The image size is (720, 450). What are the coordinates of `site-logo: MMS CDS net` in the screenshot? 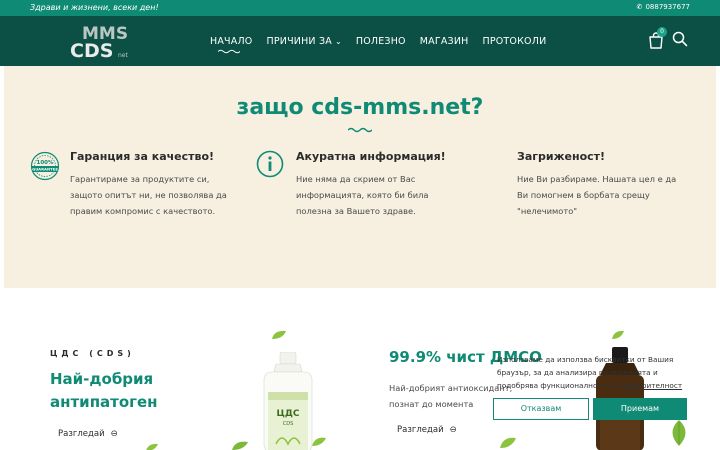 It's located at (101, 41).